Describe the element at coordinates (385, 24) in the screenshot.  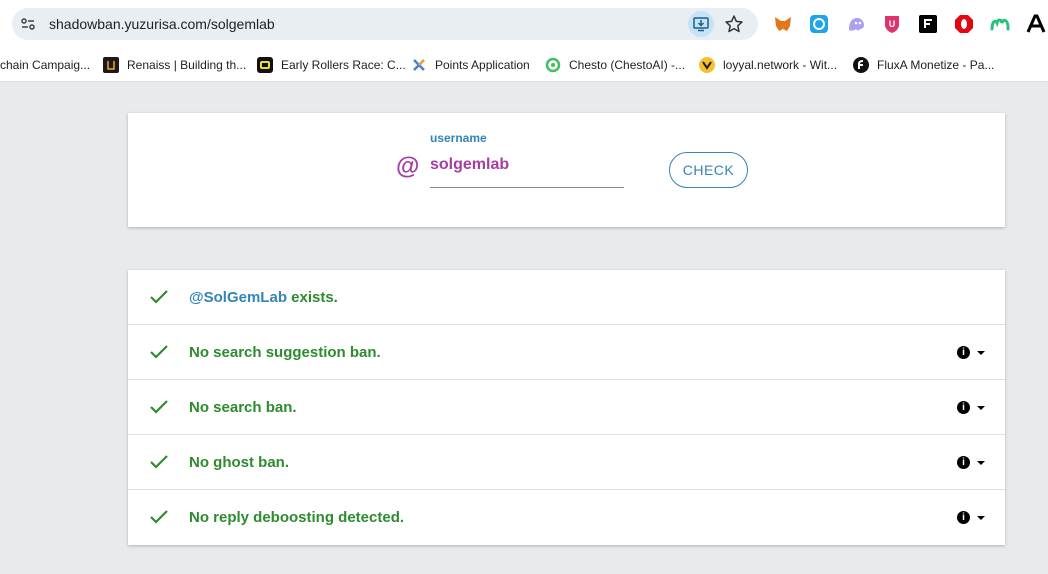
I see `address-bar: shadowban.yuzurisa.com/solgemlab` at that location.